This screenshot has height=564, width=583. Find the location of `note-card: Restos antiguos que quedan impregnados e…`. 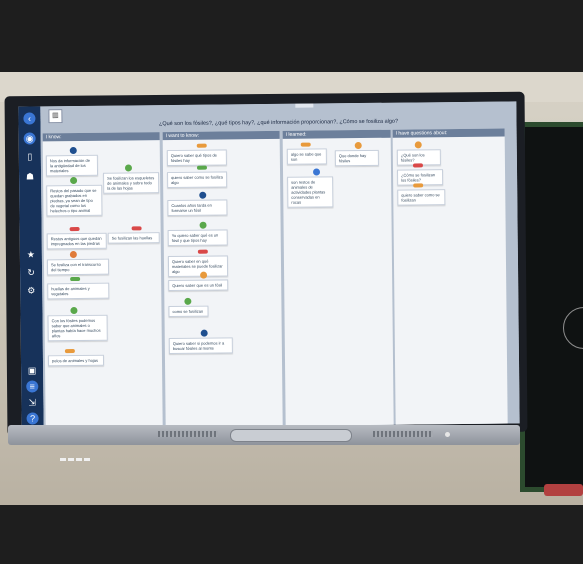

note-card: Restos antiguos que quedan impregnados e… is located at coordinates (76, 241).